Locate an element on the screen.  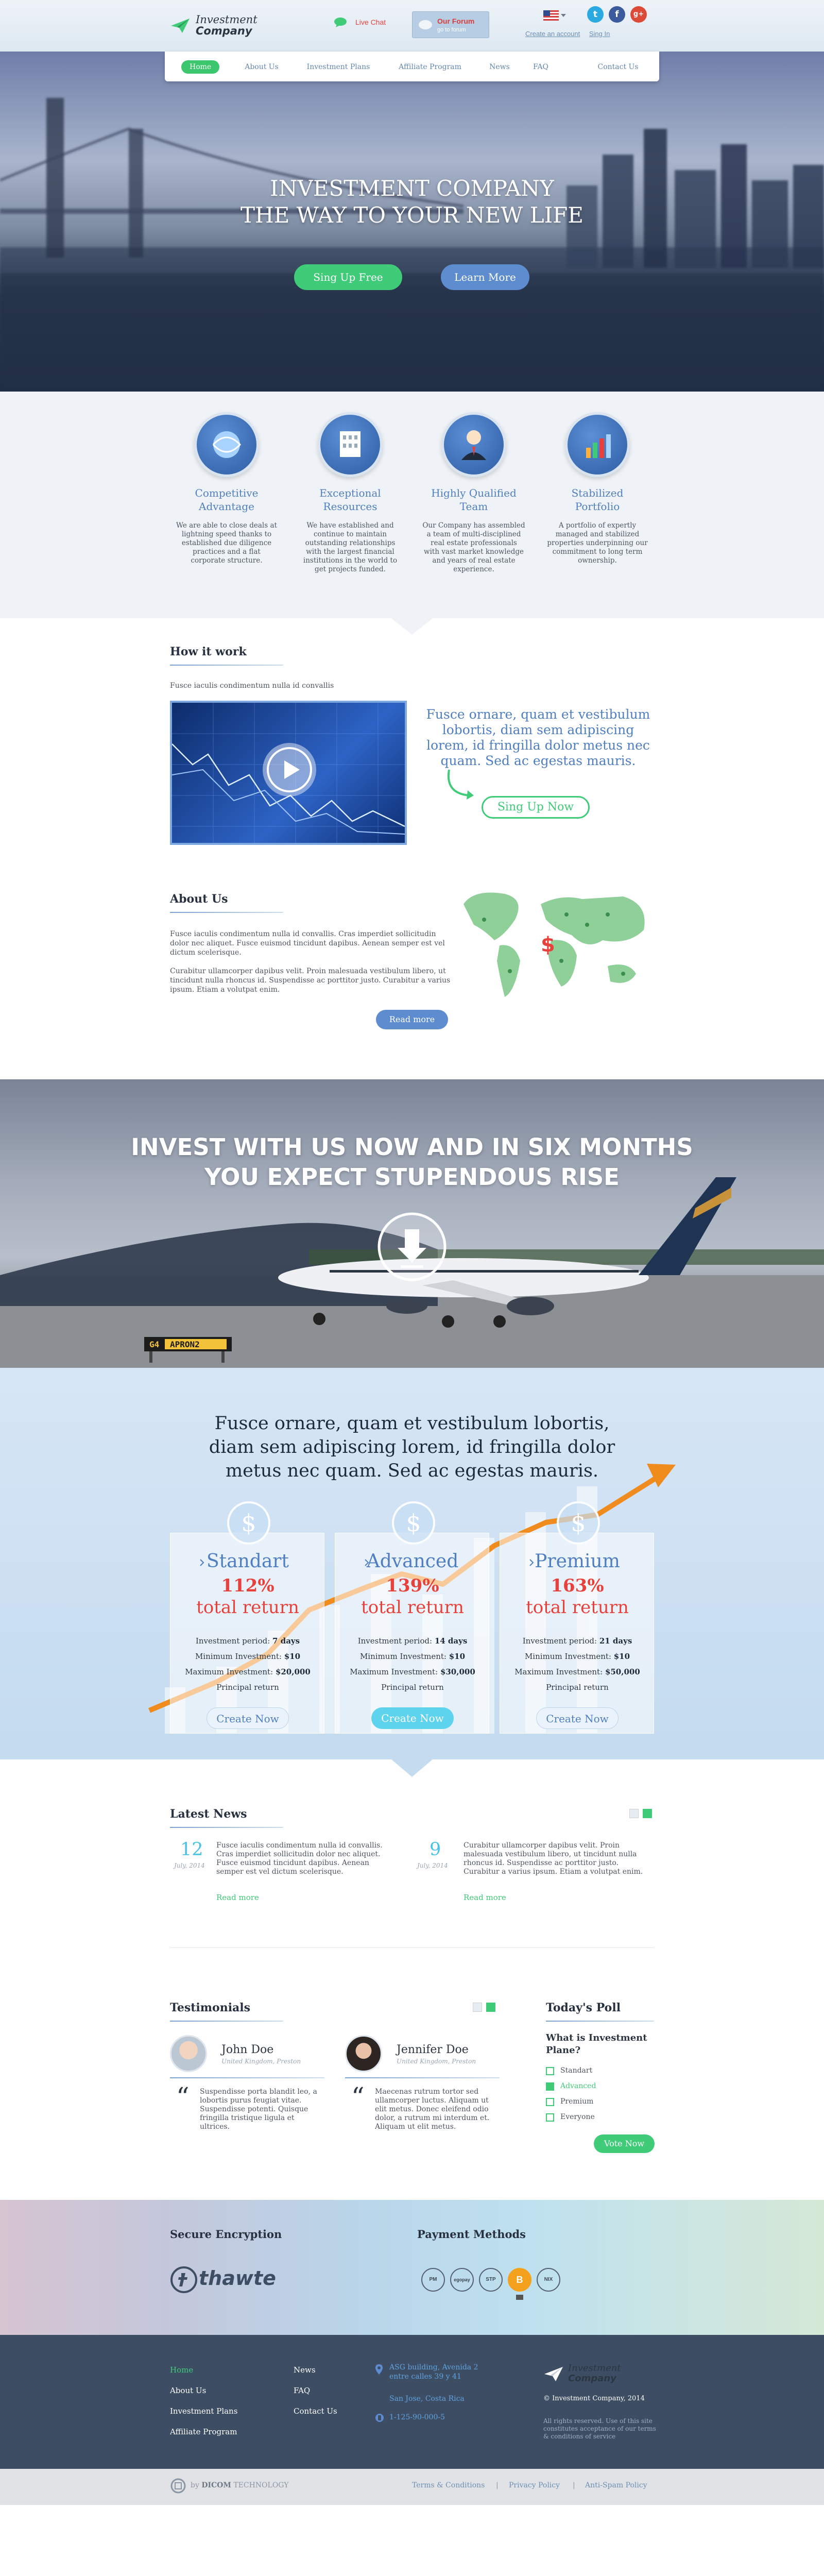
poll-option: Everyone is located at coordinates (598, 2117).